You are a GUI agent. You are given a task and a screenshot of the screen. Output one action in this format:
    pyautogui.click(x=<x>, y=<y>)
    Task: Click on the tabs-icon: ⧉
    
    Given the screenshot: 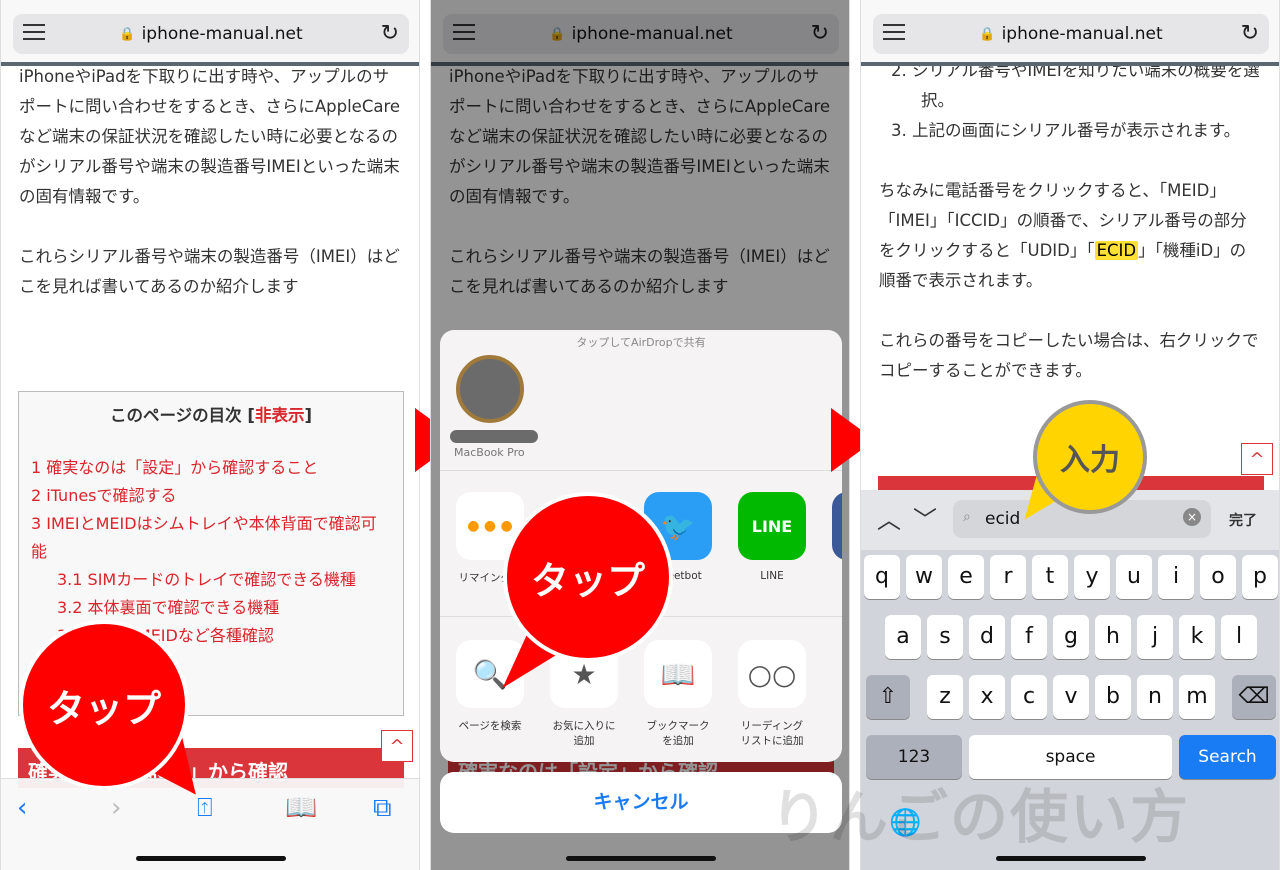 What is the action you would take?
    pyautogui.click(x=382, y=808)
    